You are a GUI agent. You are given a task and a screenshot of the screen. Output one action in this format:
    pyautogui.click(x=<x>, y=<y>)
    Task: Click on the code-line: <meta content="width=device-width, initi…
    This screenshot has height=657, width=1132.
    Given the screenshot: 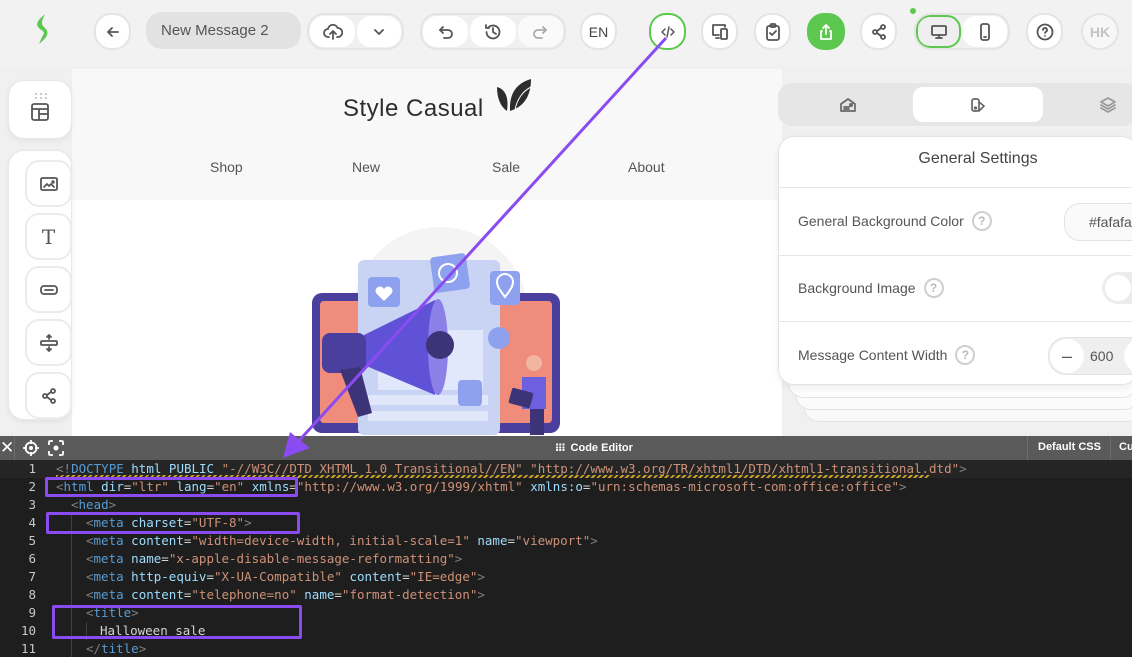 What is the action you would take?
    pyautogui.click(x=342, y=540)
    